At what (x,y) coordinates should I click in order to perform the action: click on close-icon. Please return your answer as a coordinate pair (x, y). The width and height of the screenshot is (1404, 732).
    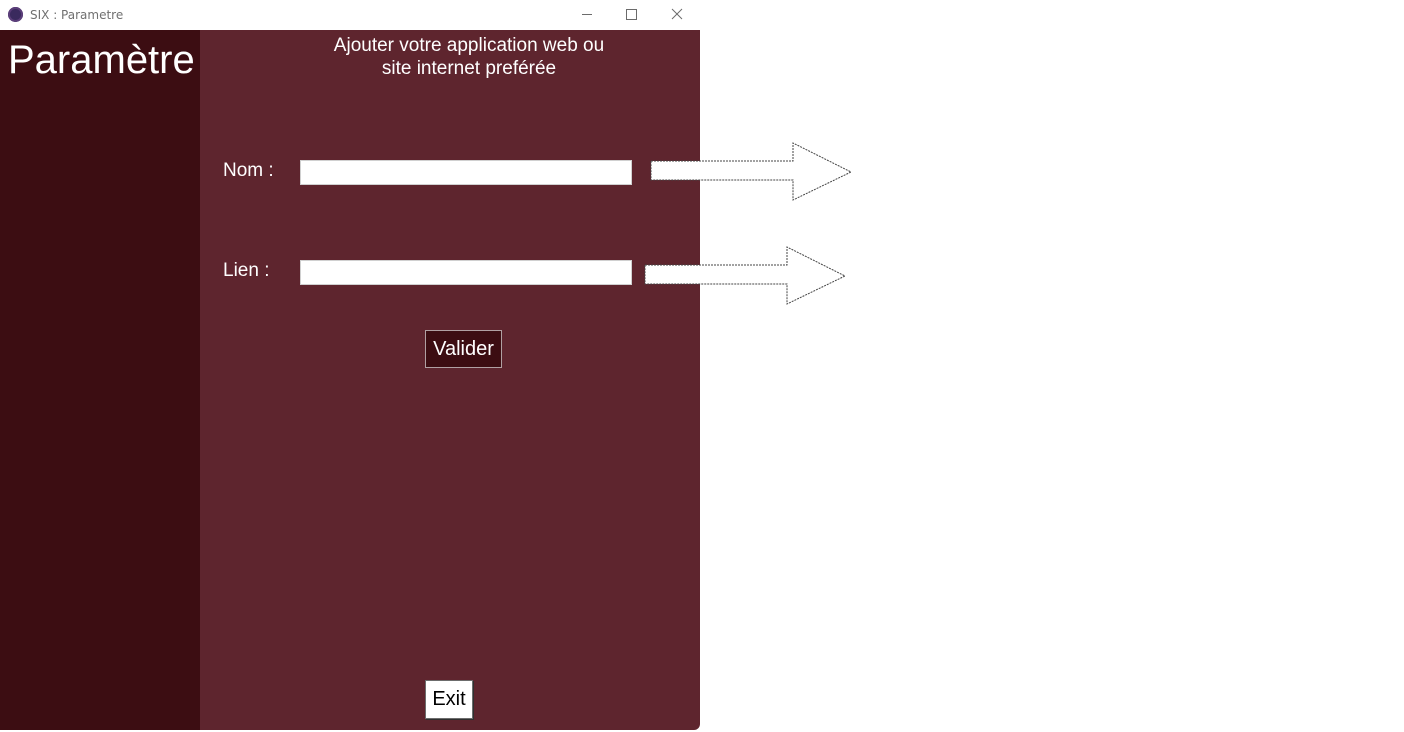
    Looking at the image, I should click on (677, 14).